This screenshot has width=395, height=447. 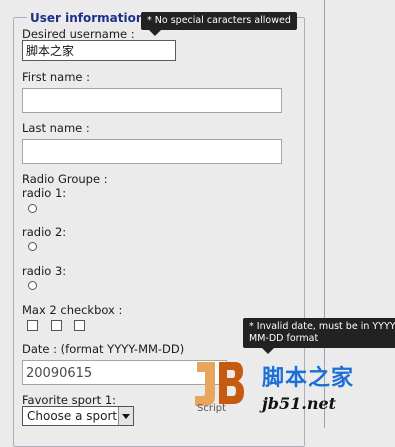 I want to click on fieldset-legend: User informations, so click(x=91, y=18).